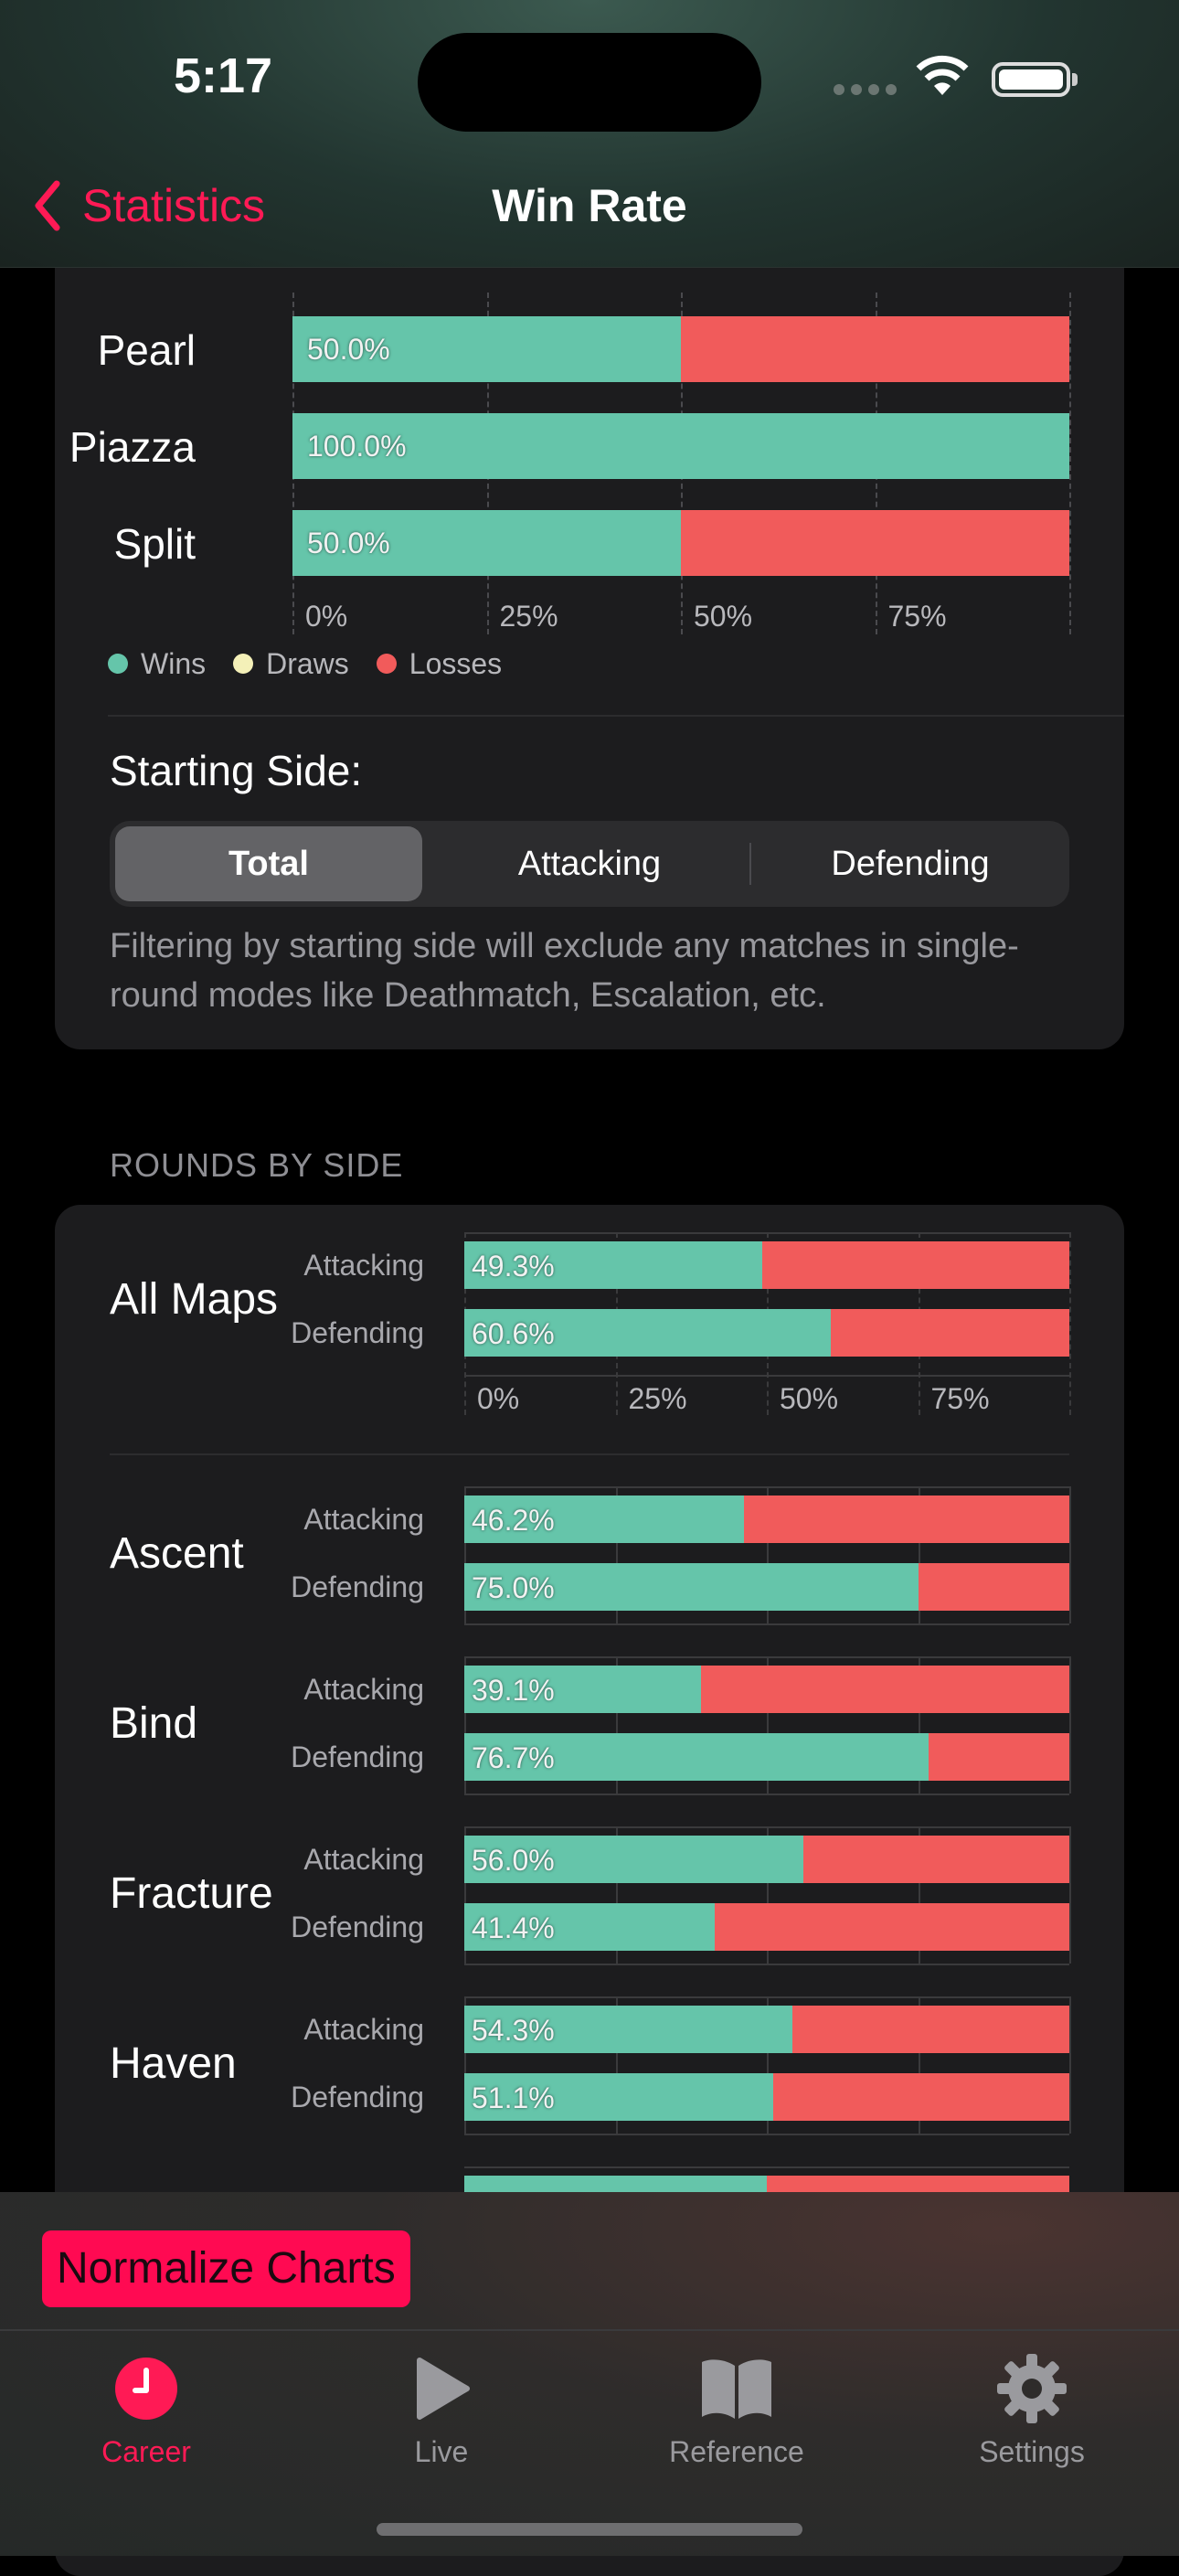  I want to click on attacking-bar: 46.2%, so click(766, 1519).